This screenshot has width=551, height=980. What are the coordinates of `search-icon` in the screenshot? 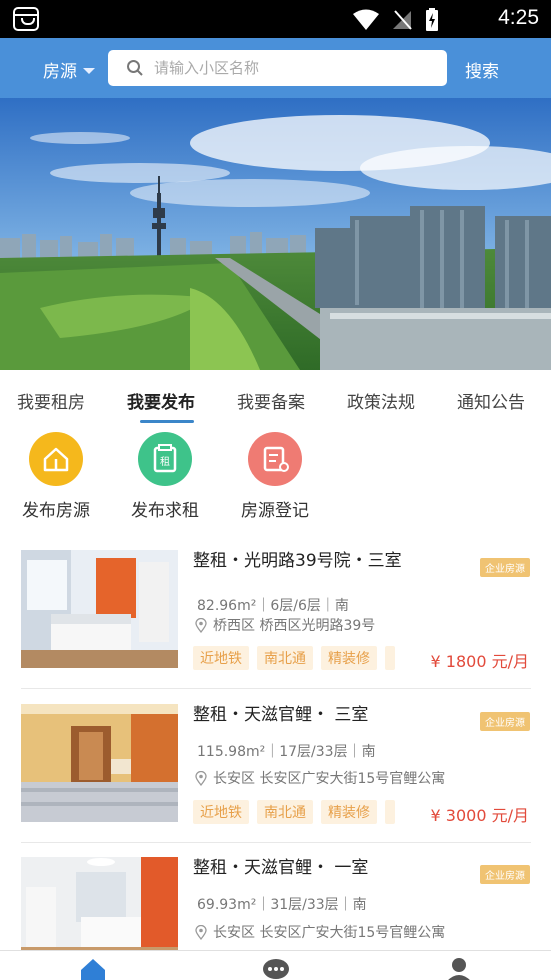 It's located at (135, 68).